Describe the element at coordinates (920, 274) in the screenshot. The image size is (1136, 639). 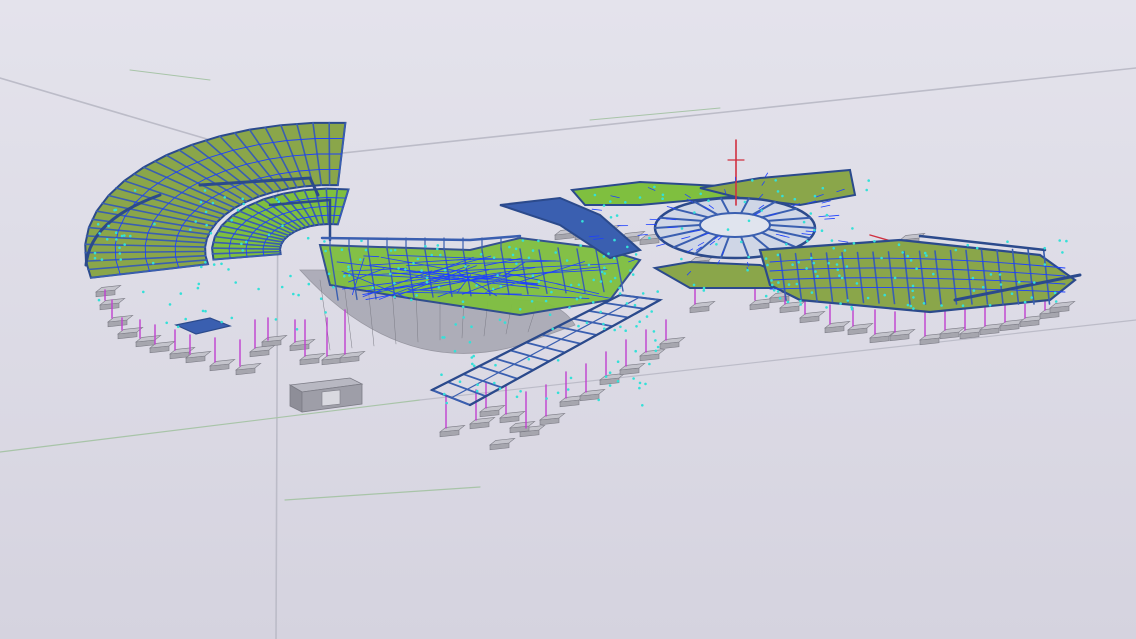
I see `east-wing` at that location.